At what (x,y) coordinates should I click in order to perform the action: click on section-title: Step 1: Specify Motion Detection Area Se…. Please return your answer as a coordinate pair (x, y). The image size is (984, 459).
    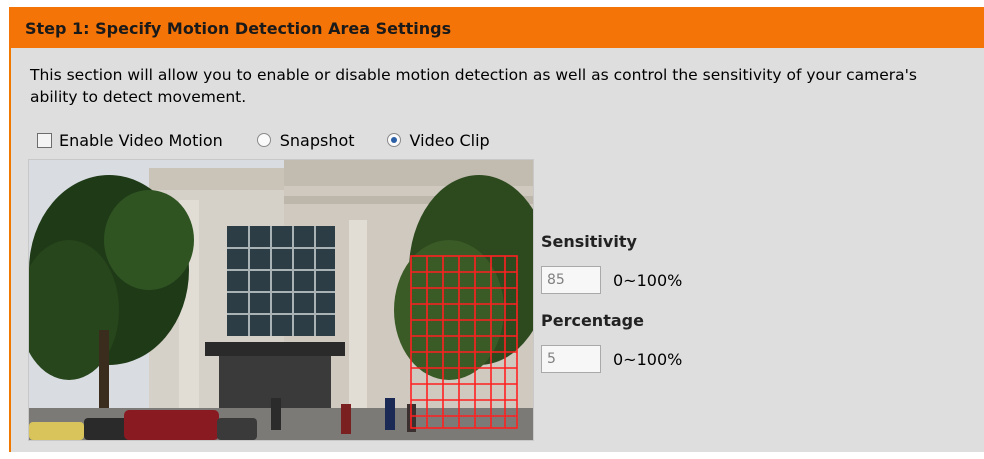
    Looking at the image, I should click on (238, 28).